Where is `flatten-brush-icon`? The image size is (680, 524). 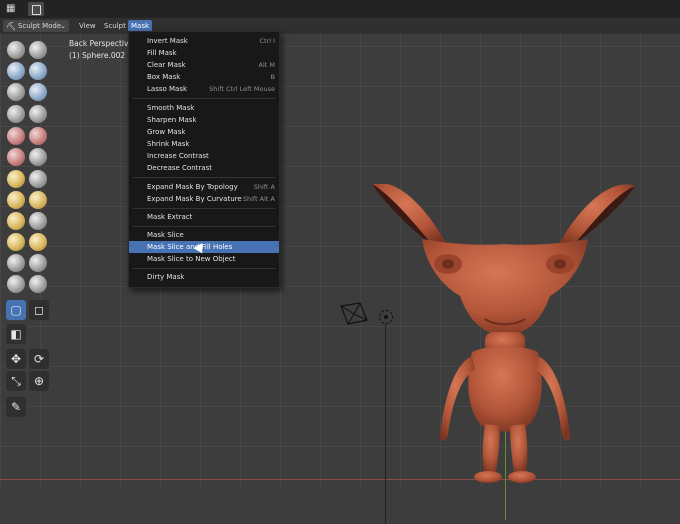 flatten-brush-icon is located at coordinates (16, 157).